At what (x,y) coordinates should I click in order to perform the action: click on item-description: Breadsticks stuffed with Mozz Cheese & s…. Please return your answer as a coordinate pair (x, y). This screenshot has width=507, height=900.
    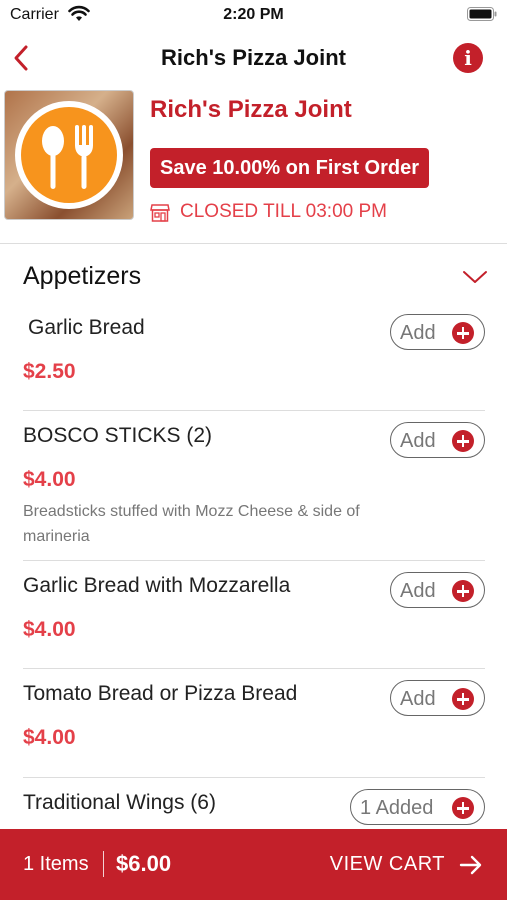
    Looking at the image, I should click on (191, 524).